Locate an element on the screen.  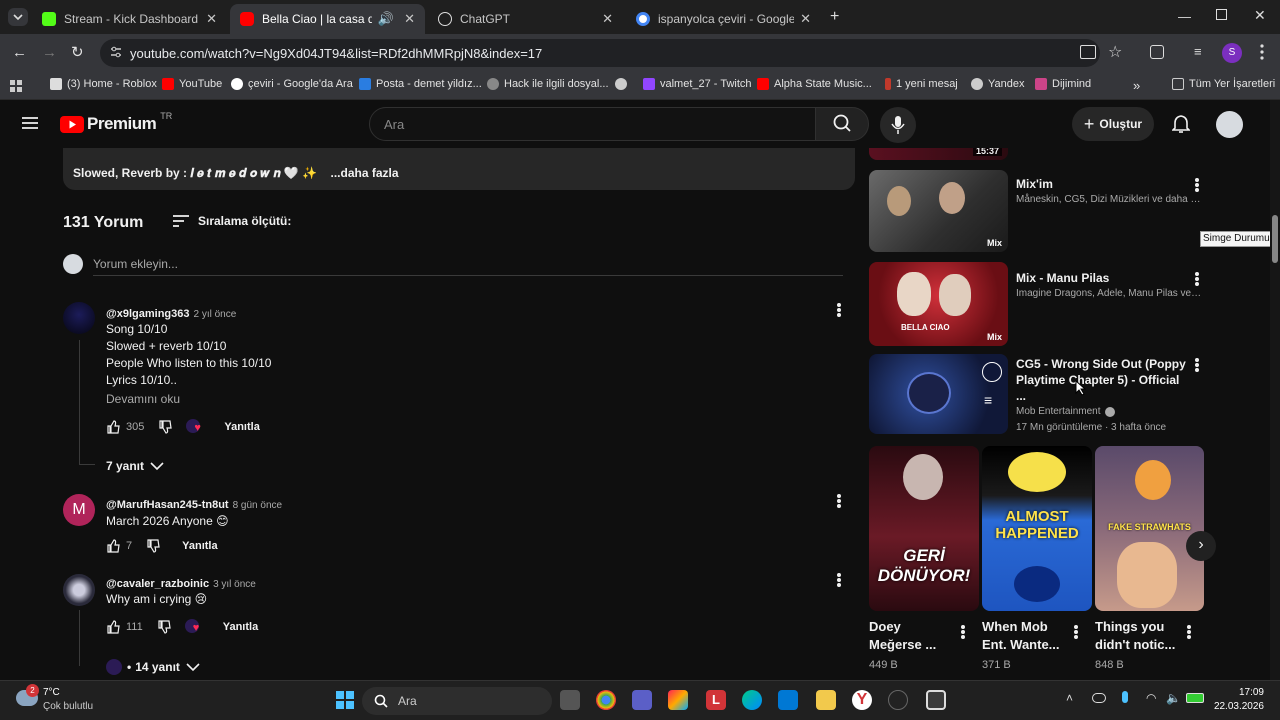
view-replies-button: 7 yanıt is located at coordinates (135, 466).